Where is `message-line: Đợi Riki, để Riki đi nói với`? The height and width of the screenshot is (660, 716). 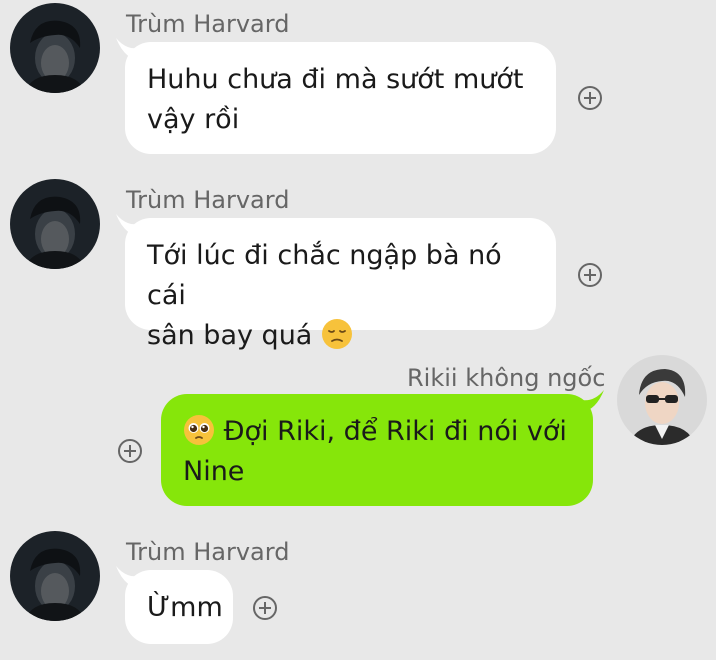
message-line: Đợi Riki, để Riki đi nói với is located at coordinates (377, 432).